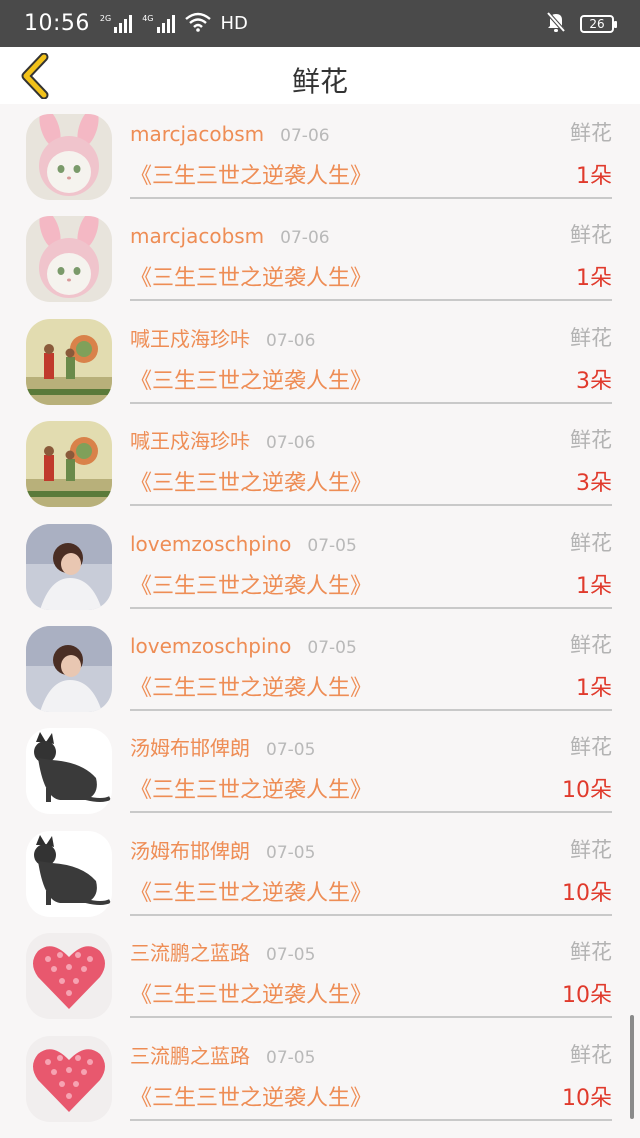 This screenshot has width=640, height=1138. I want to click on status-bar: 10:56 2G 4G HD 26, so click(320, 23).